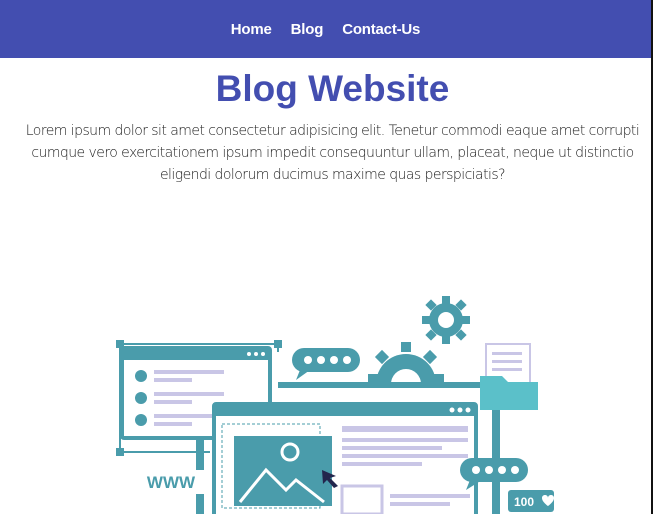 The height and width of the screenshot is (519, 653). Describe the element at coordinates (251, 29) in the screenshot. I see `nav-link-home: Home` at that location.